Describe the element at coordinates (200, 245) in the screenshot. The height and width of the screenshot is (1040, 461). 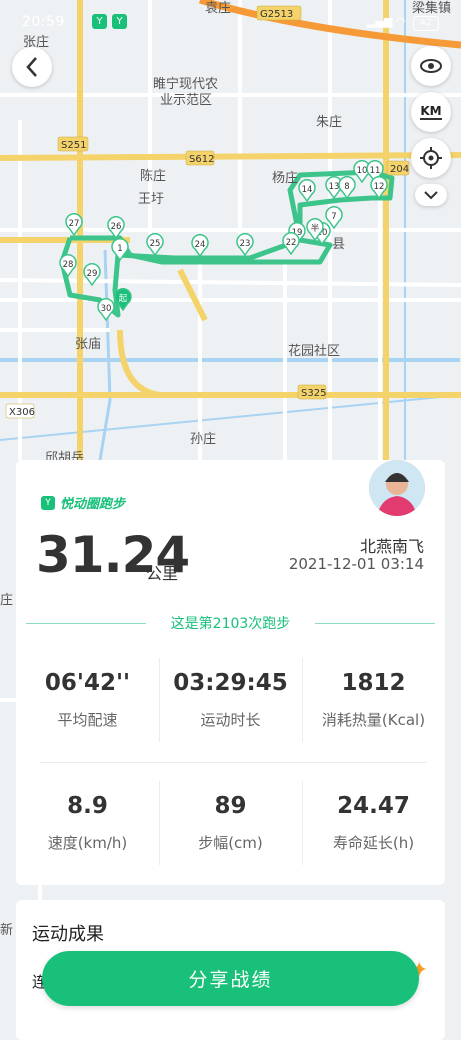
I see `svg-text: 24` at that location.